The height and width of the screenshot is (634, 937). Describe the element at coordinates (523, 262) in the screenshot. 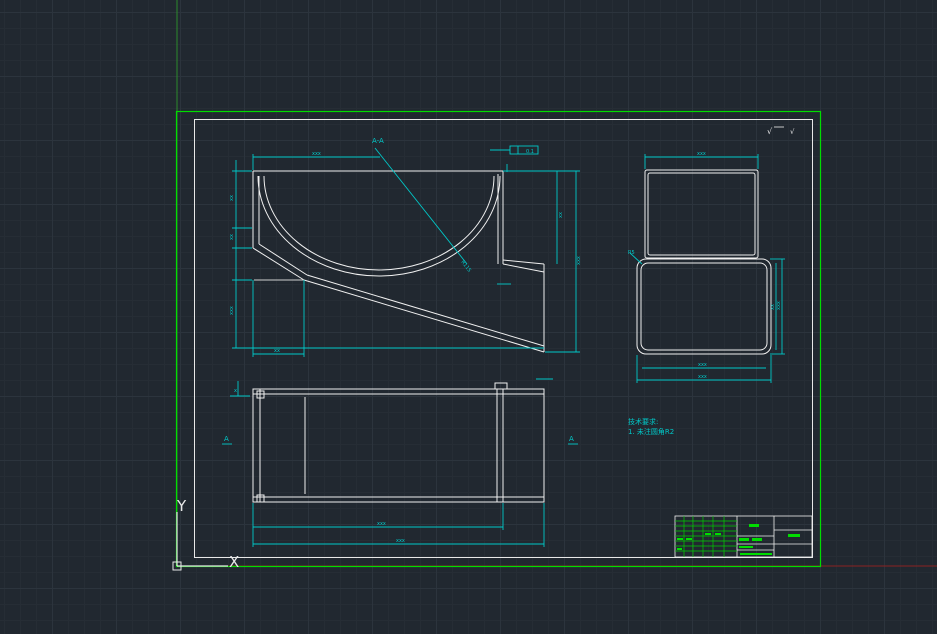

I see `front-bottom-flange-inner` at that location.